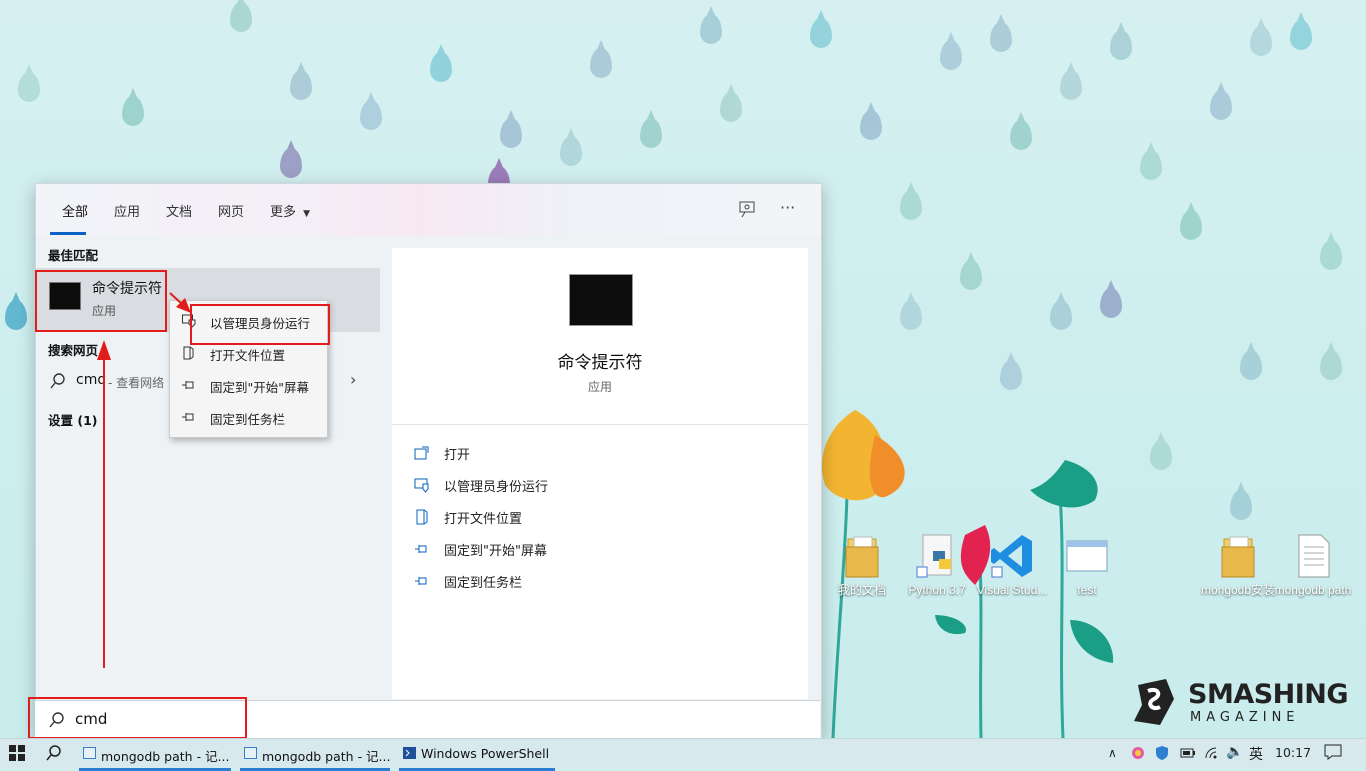 Image resolution: width=1366 pixels, height=771 pixels. What do you see at coordinates (422, 517) in the screenshot?
I see `file-location-icon` at bounding box center [422, 517].